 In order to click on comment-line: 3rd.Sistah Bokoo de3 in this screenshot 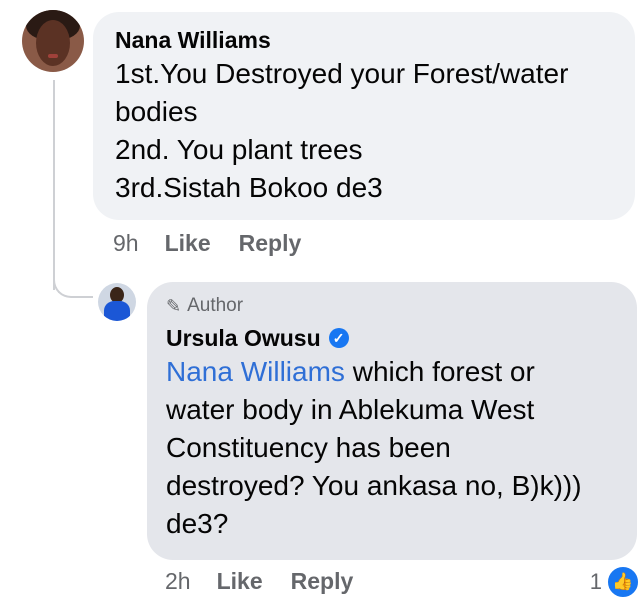, I will do `click(249, 187)`.